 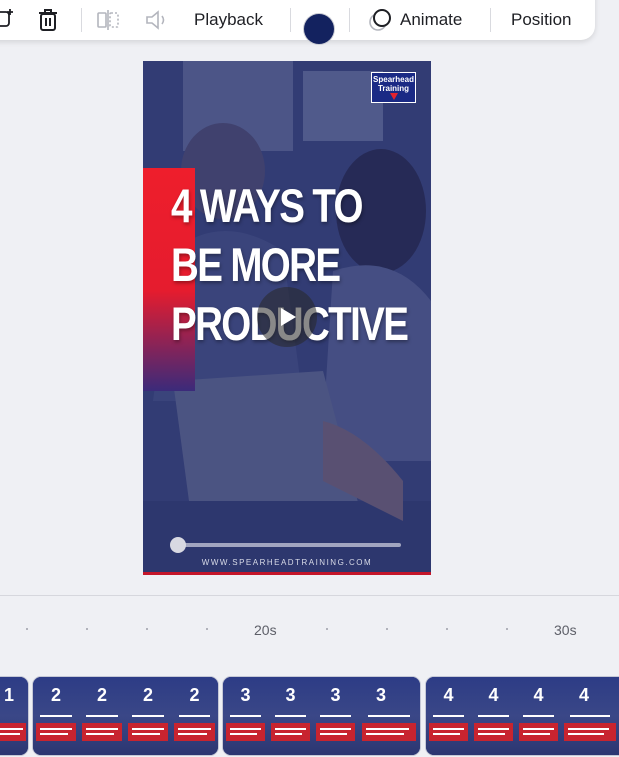 I want to click on editor-toolbar: Playback Animate Position, so click(x=297, y=22).